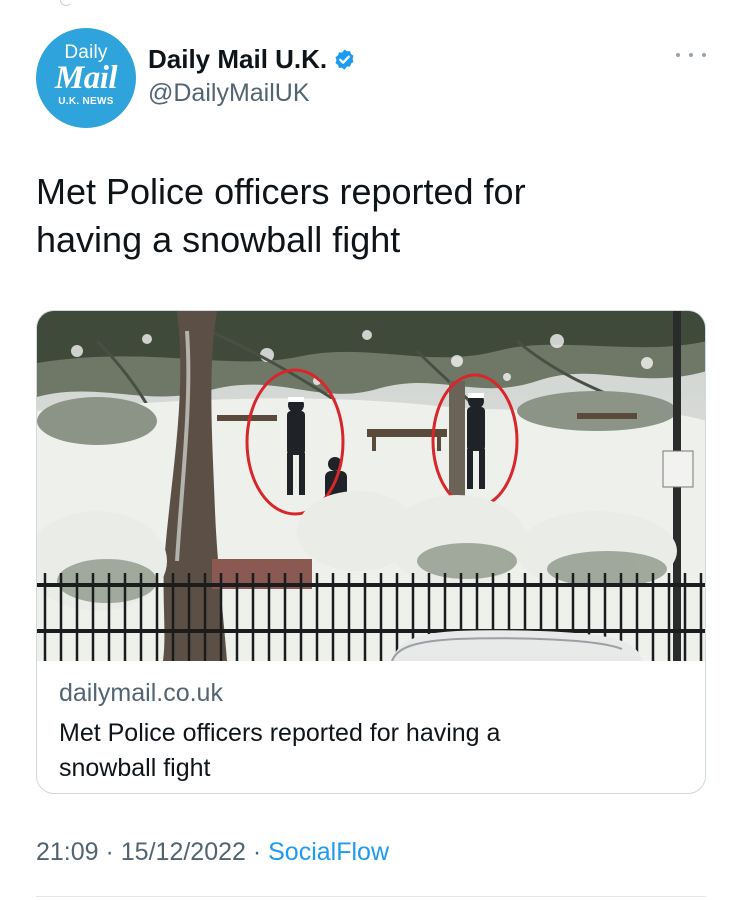 This screenshot has width=742, height=900. I want to click on avatar-logo-mail: Mail, so click(86, 78).